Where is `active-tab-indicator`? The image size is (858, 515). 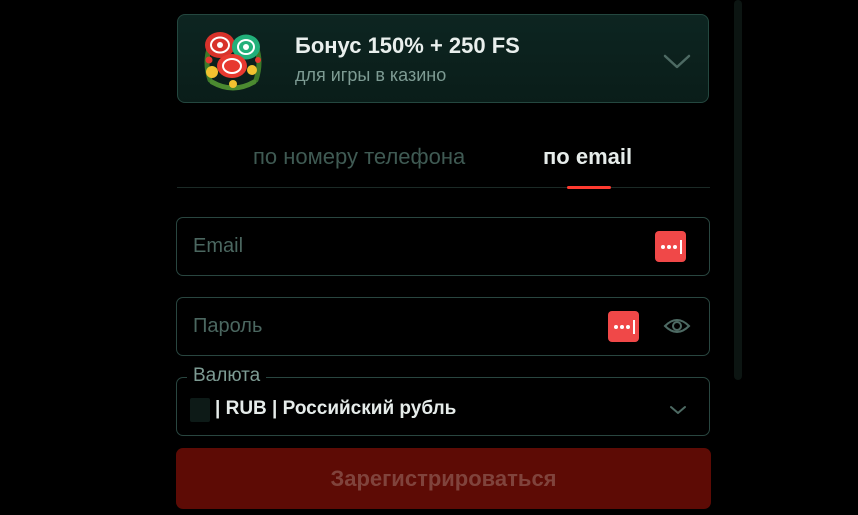
active-tab-indicator is located at coordinates (589, 187).